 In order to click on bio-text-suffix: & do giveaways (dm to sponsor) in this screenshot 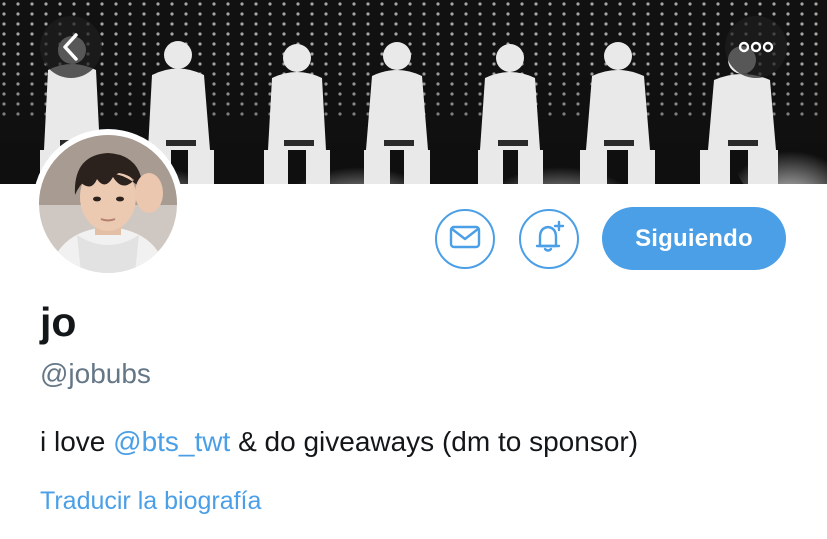, I will do `click(434, 441)`.